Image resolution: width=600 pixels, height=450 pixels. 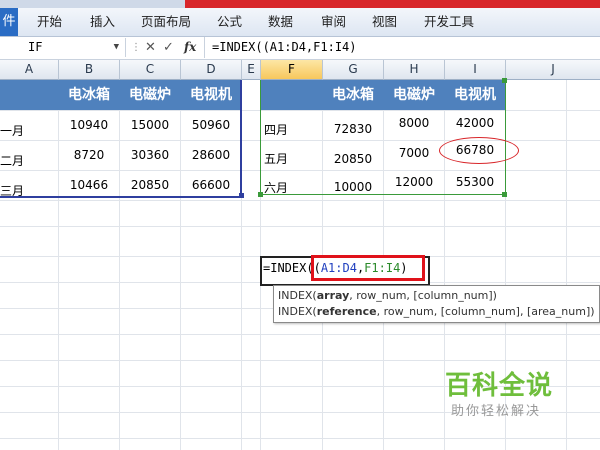 I want to click on tab-data: 数据, so click(x=280, y=22).